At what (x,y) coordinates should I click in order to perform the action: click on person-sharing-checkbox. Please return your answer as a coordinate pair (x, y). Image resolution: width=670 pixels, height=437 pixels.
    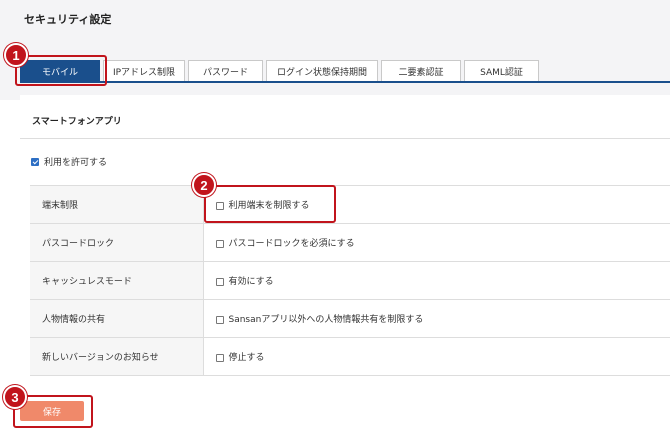
    Looking at the image, I should click on (219, 319).